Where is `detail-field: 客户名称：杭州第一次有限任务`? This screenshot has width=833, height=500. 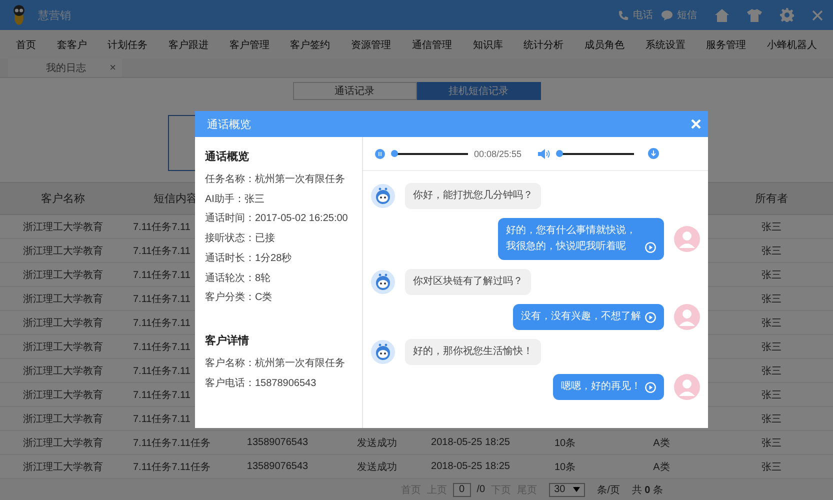 detail-field: 客户名称：杭州第一次有限任务 is located at coordinates (275, 364).